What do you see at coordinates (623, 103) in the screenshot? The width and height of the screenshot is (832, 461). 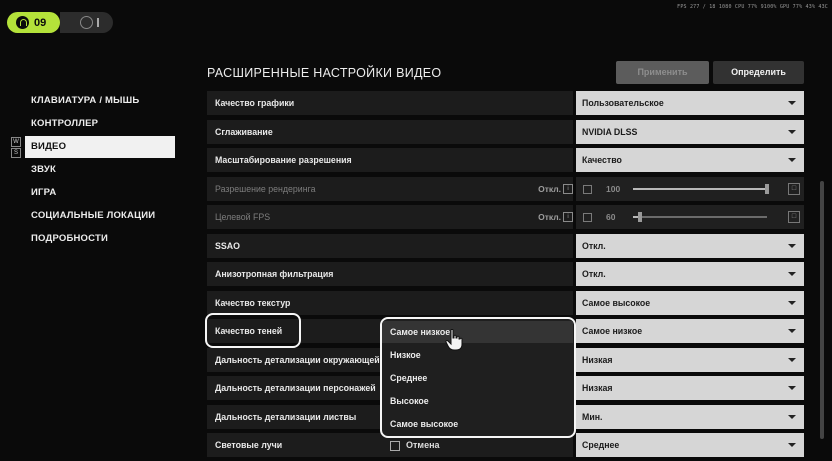 I see `setting-value: Пользовательское` at bounding box center [623, 103].